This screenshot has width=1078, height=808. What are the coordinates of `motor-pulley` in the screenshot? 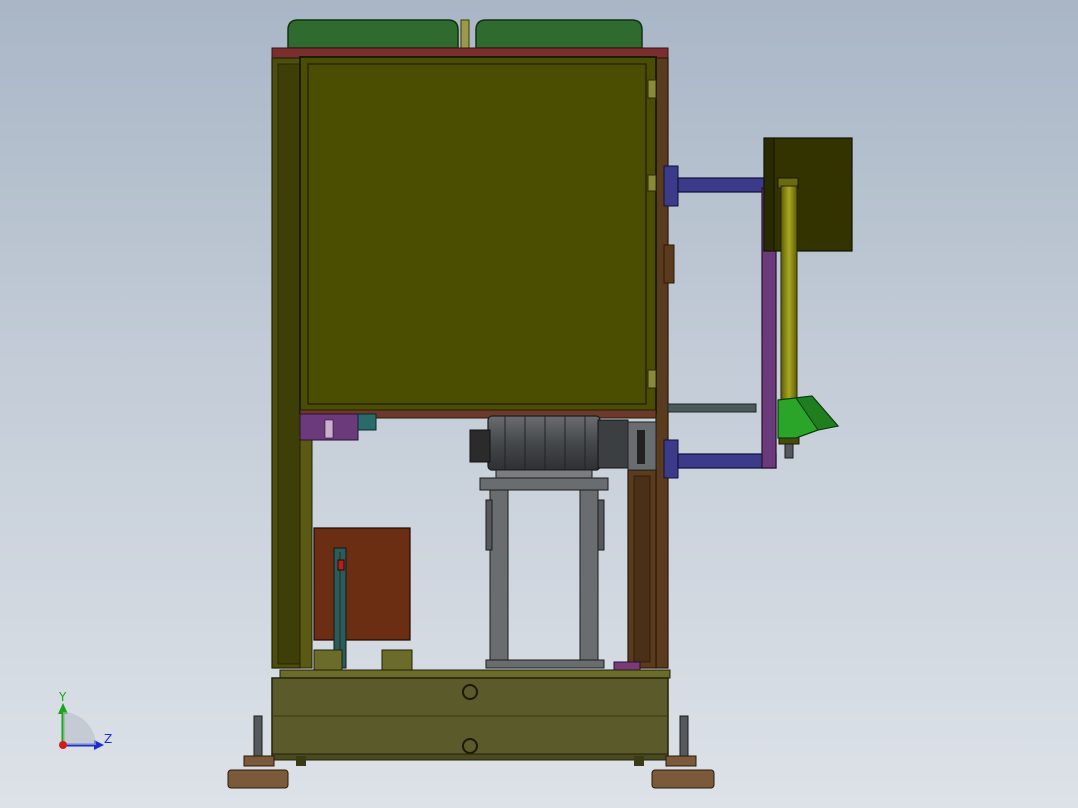 It's located at (480, 446).